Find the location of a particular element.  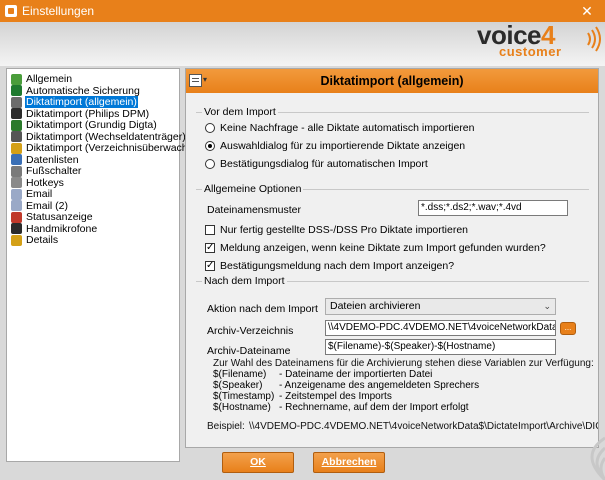

tree-item: Email is located at coordinates (32, 194).